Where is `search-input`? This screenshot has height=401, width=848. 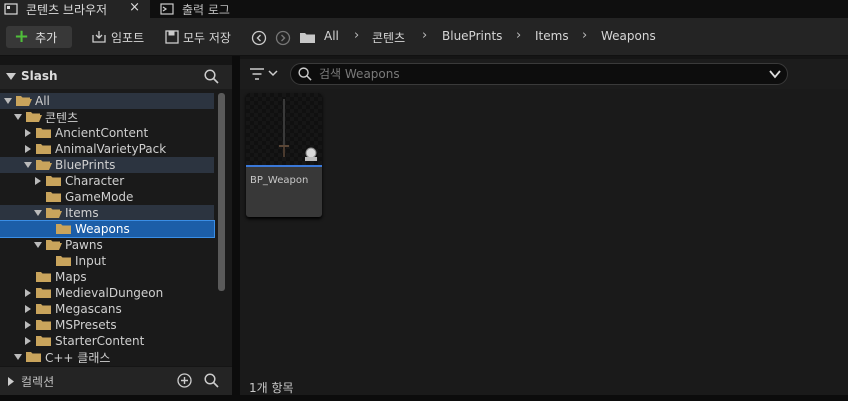 search-input is located at coordinates (539, 74).